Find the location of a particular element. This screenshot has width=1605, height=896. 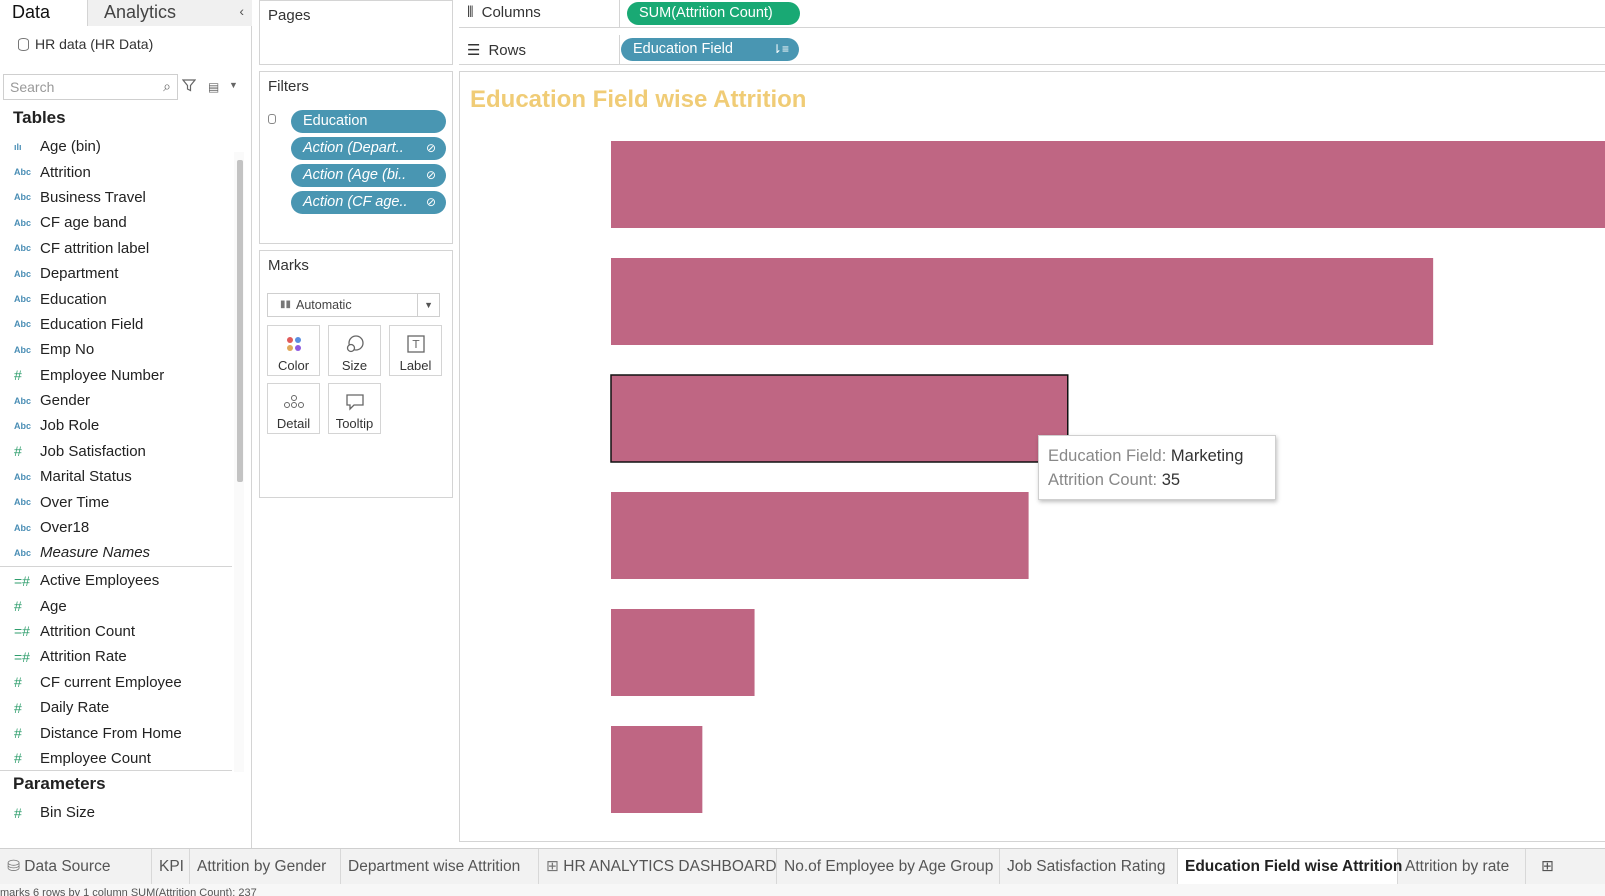

size-button: Size is located at coordinates (354, 350).